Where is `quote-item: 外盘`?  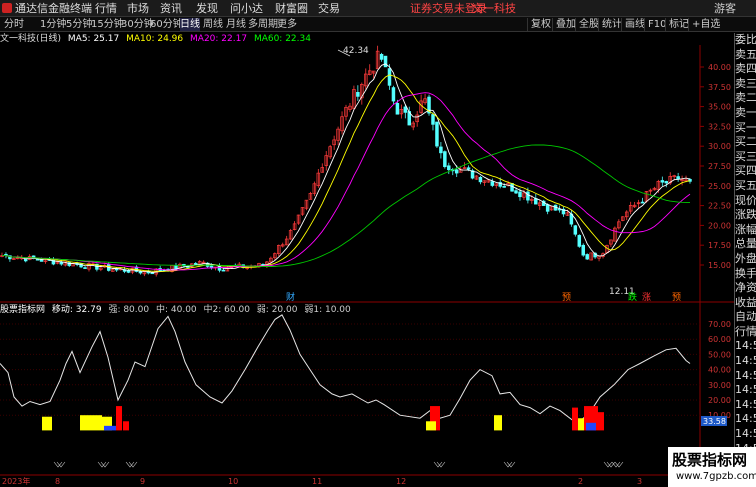 quote-item: 外盘 is located at coordinates (745, 258).